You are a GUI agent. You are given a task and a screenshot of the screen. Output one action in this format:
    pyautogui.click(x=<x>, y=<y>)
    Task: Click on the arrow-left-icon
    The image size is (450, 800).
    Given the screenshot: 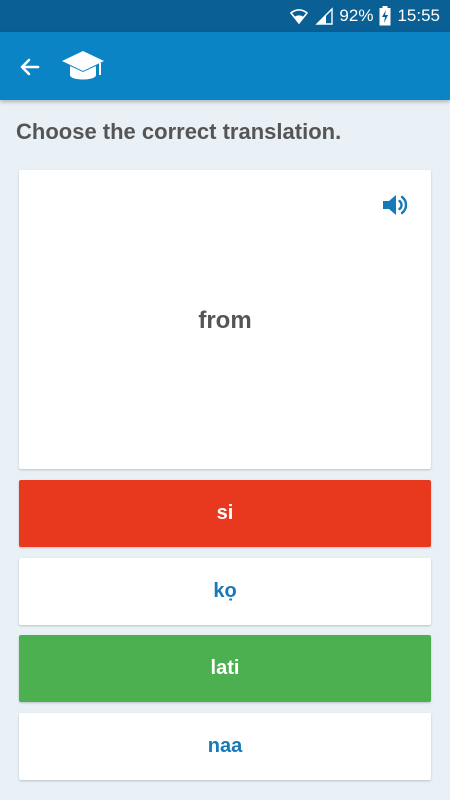 What is the action you would take?
    pyautogui.click(x=30, y=67)
    